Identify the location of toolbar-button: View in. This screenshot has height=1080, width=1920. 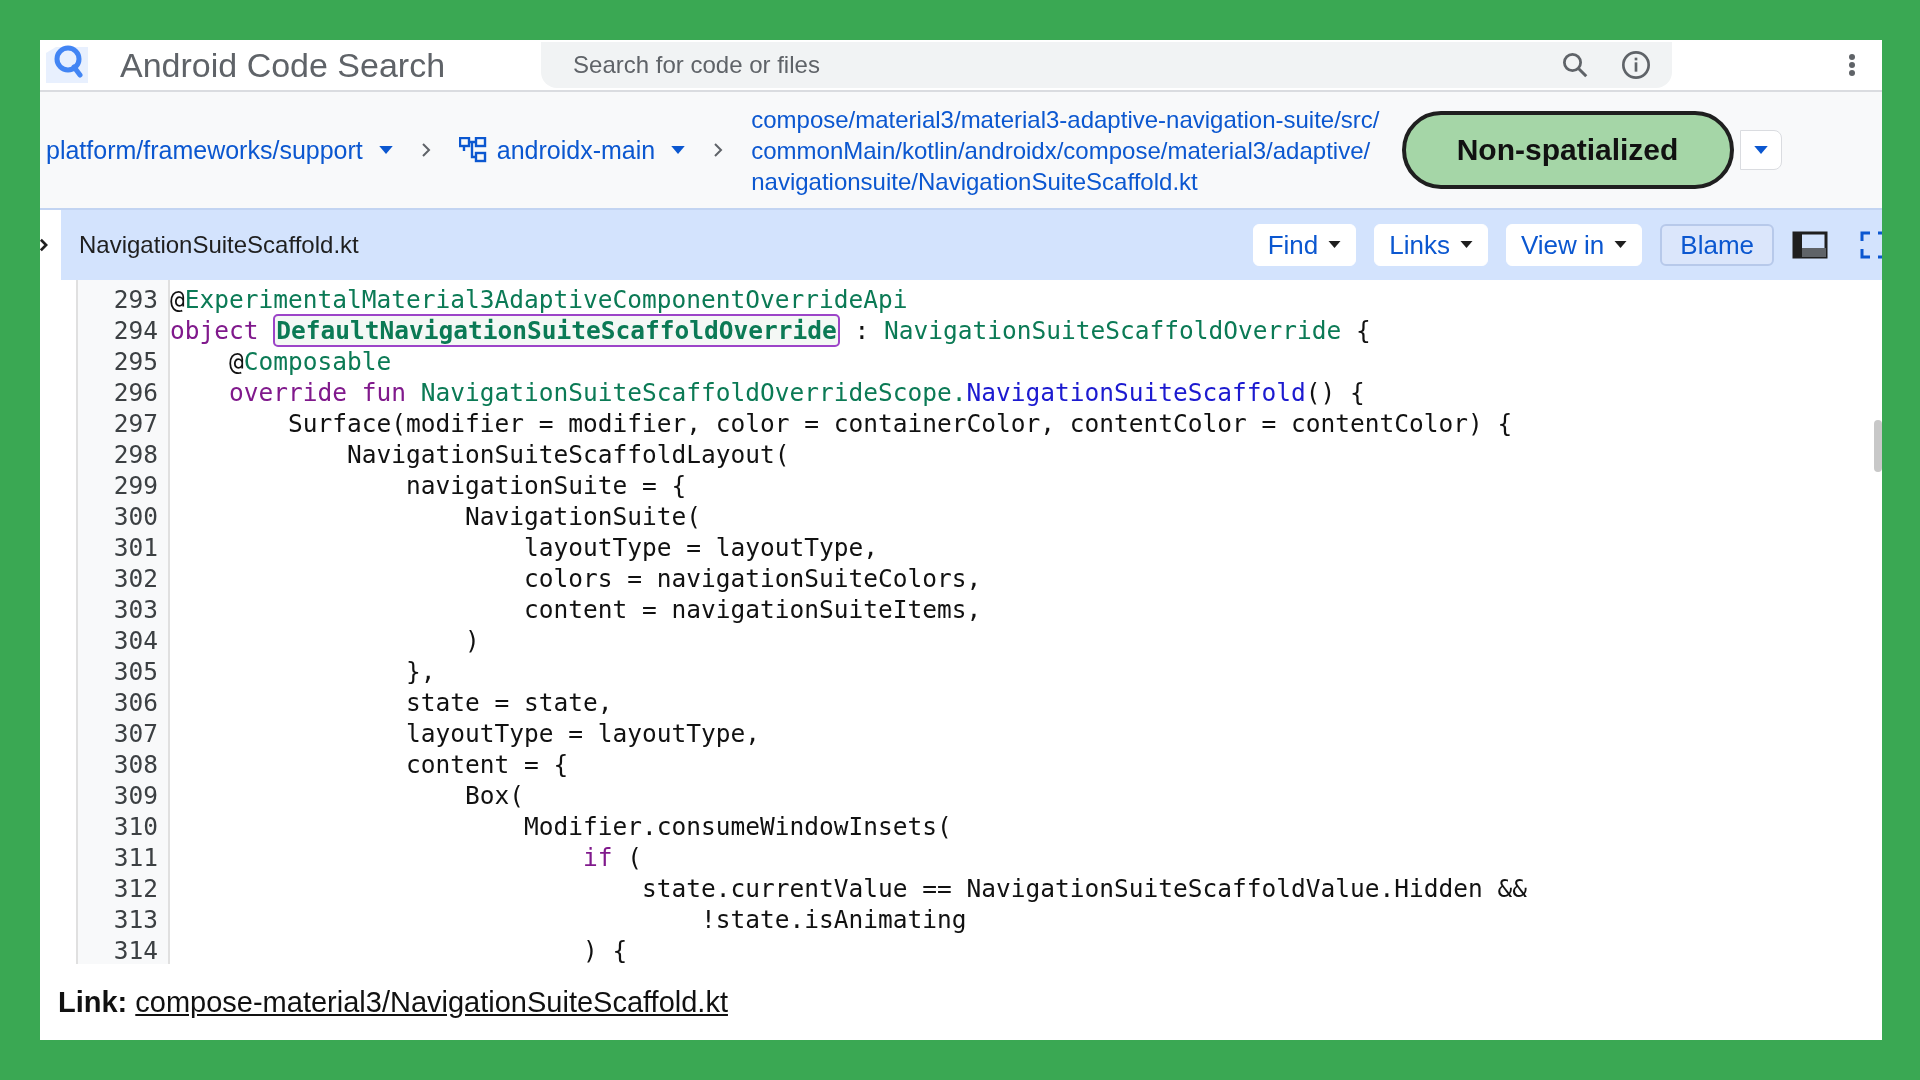
(1574, 245).